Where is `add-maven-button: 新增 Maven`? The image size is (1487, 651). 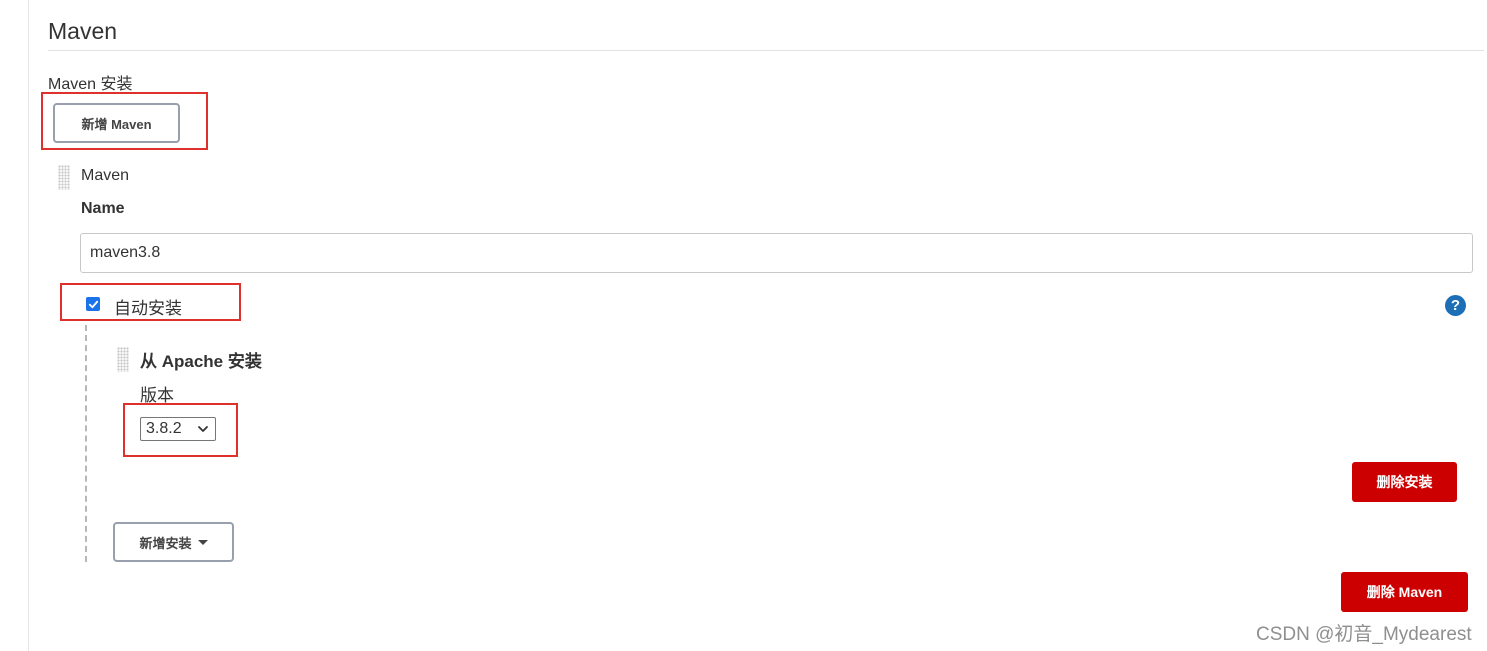 add-maven-button: 新增 Maven is located at coordinates (116, 123).